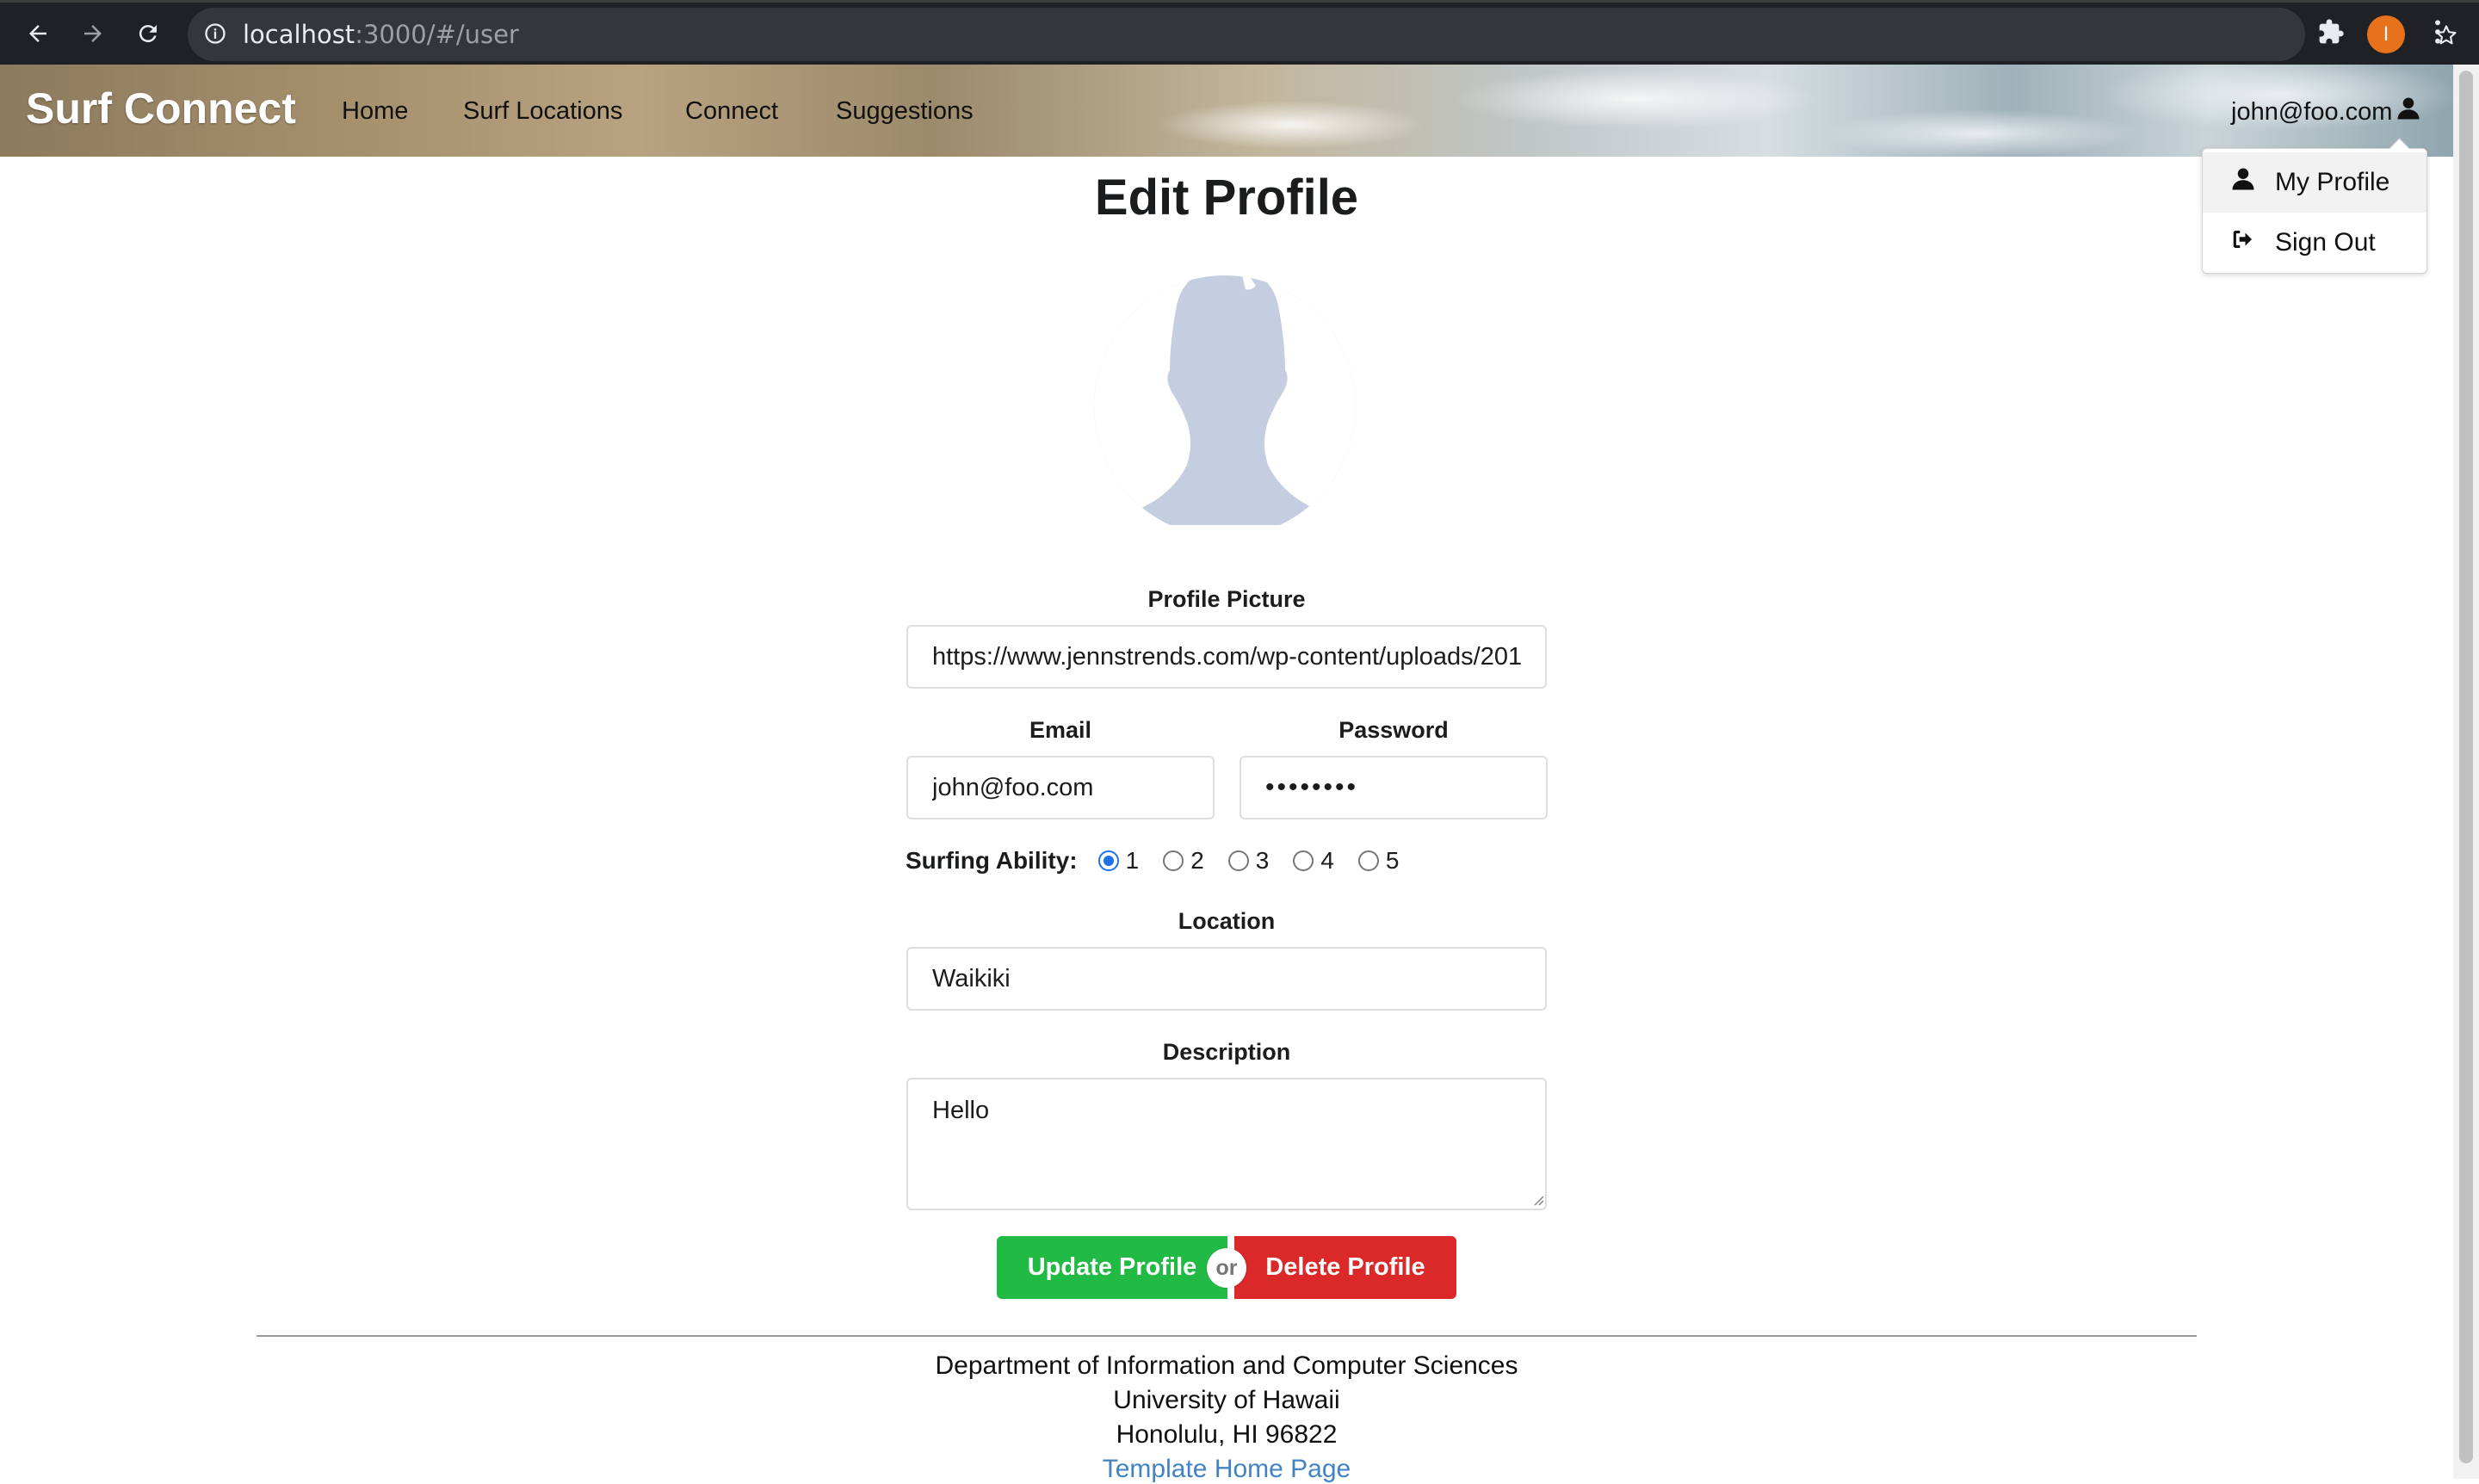 This screenshot has height=1484, width=2479. What do you see at coordinates (2325, 242) in the screenshot?
I see `dropdown-item-label: Sign Out` at bounding box center [2325, 242].